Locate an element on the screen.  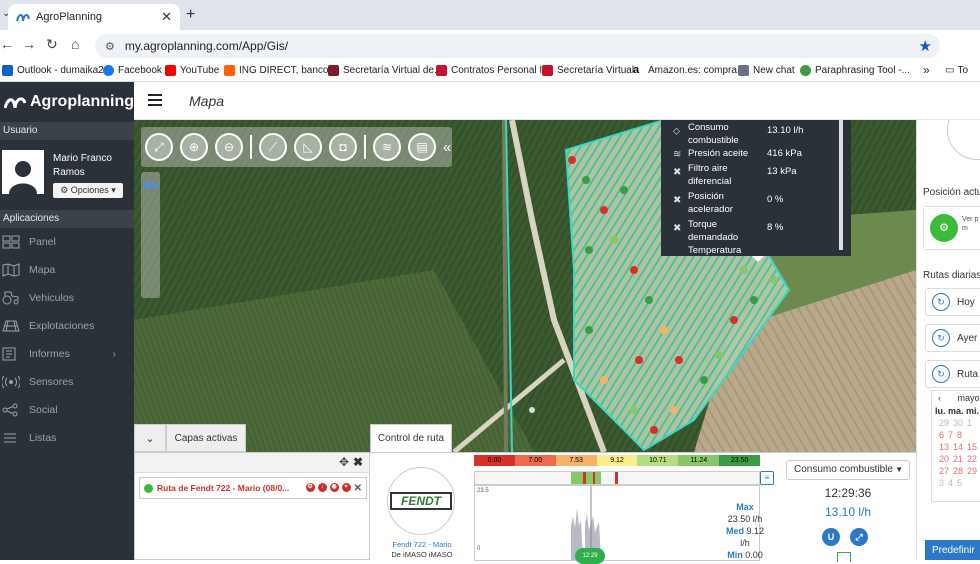
bookmark-facebook: Facebook is located at coordinates (132, 70).